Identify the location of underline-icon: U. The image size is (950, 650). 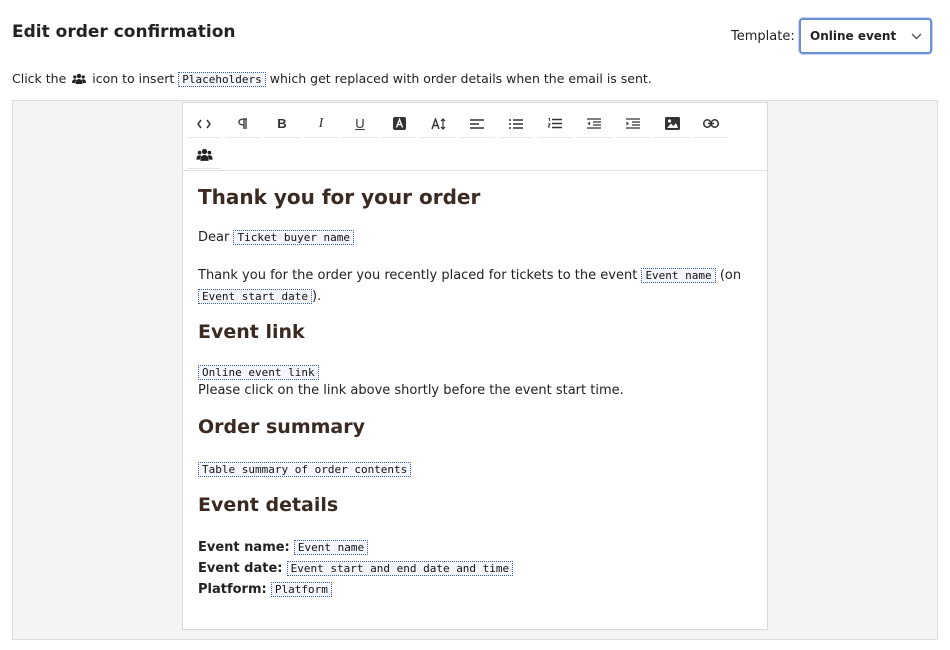
(360, 123).